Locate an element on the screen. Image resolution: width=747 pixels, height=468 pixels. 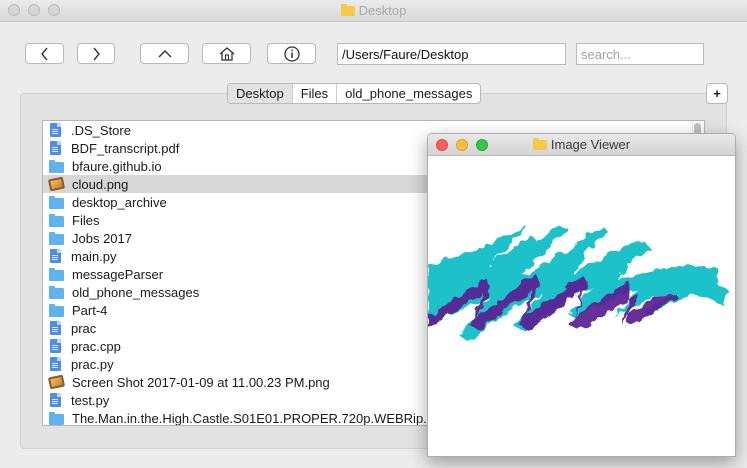
home-button is located at coordinates (226, 53).